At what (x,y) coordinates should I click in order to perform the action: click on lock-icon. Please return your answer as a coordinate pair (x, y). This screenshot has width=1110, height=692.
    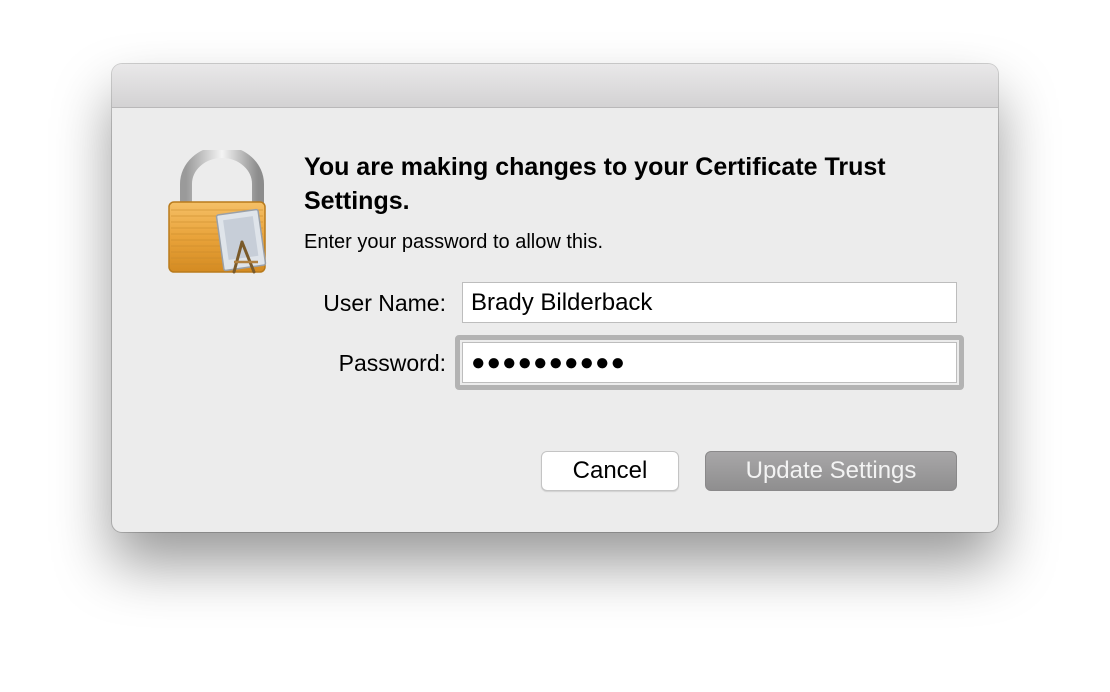
    Looking at the image, I should click on (217, 212).